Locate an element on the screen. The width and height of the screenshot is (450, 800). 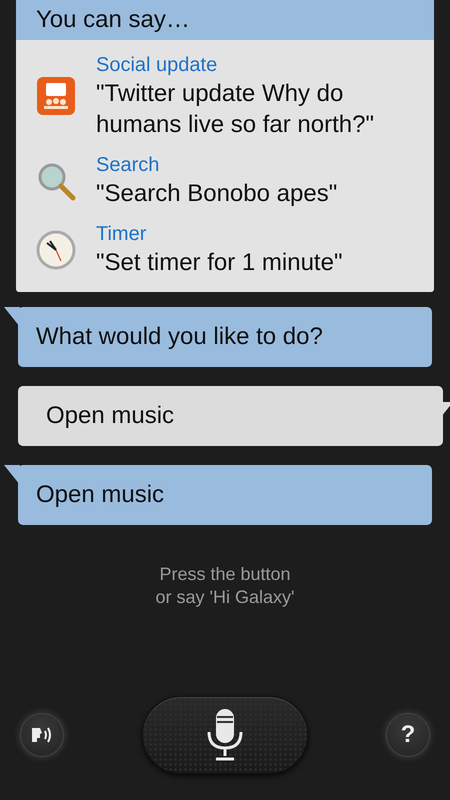
suggestion-category: Search is located at coordinates (128, 165).